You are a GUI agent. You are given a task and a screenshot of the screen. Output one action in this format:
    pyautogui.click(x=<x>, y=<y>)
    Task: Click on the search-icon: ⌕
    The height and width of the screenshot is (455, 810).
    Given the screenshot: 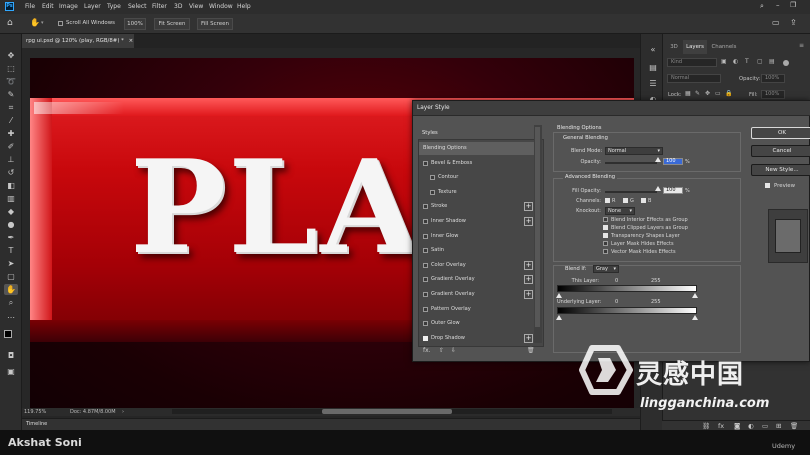 What is the action you would take?
    pyautogui.click(x=762, y=6)
    